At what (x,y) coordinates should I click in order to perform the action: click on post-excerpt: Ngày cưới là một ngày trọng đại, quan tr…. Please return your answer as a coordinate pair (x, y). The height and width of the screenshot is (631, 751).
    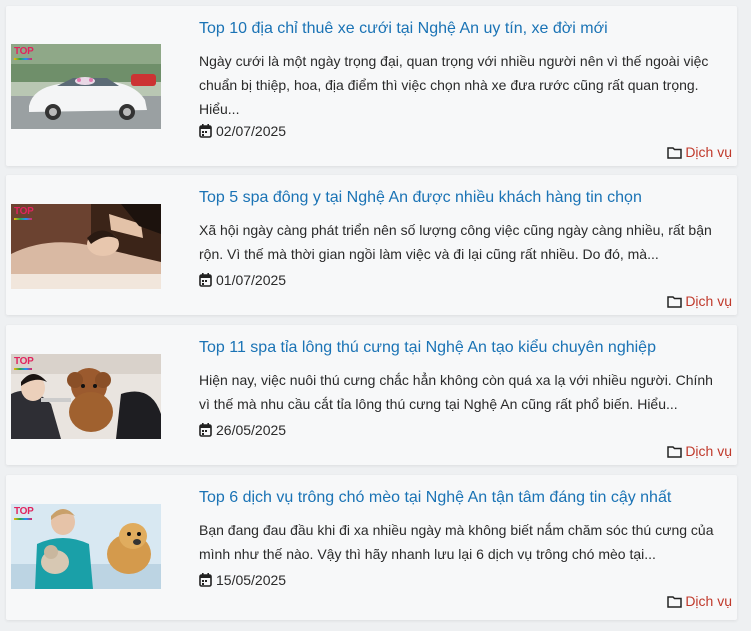
    Looking at the image, I should click on (454, 85).